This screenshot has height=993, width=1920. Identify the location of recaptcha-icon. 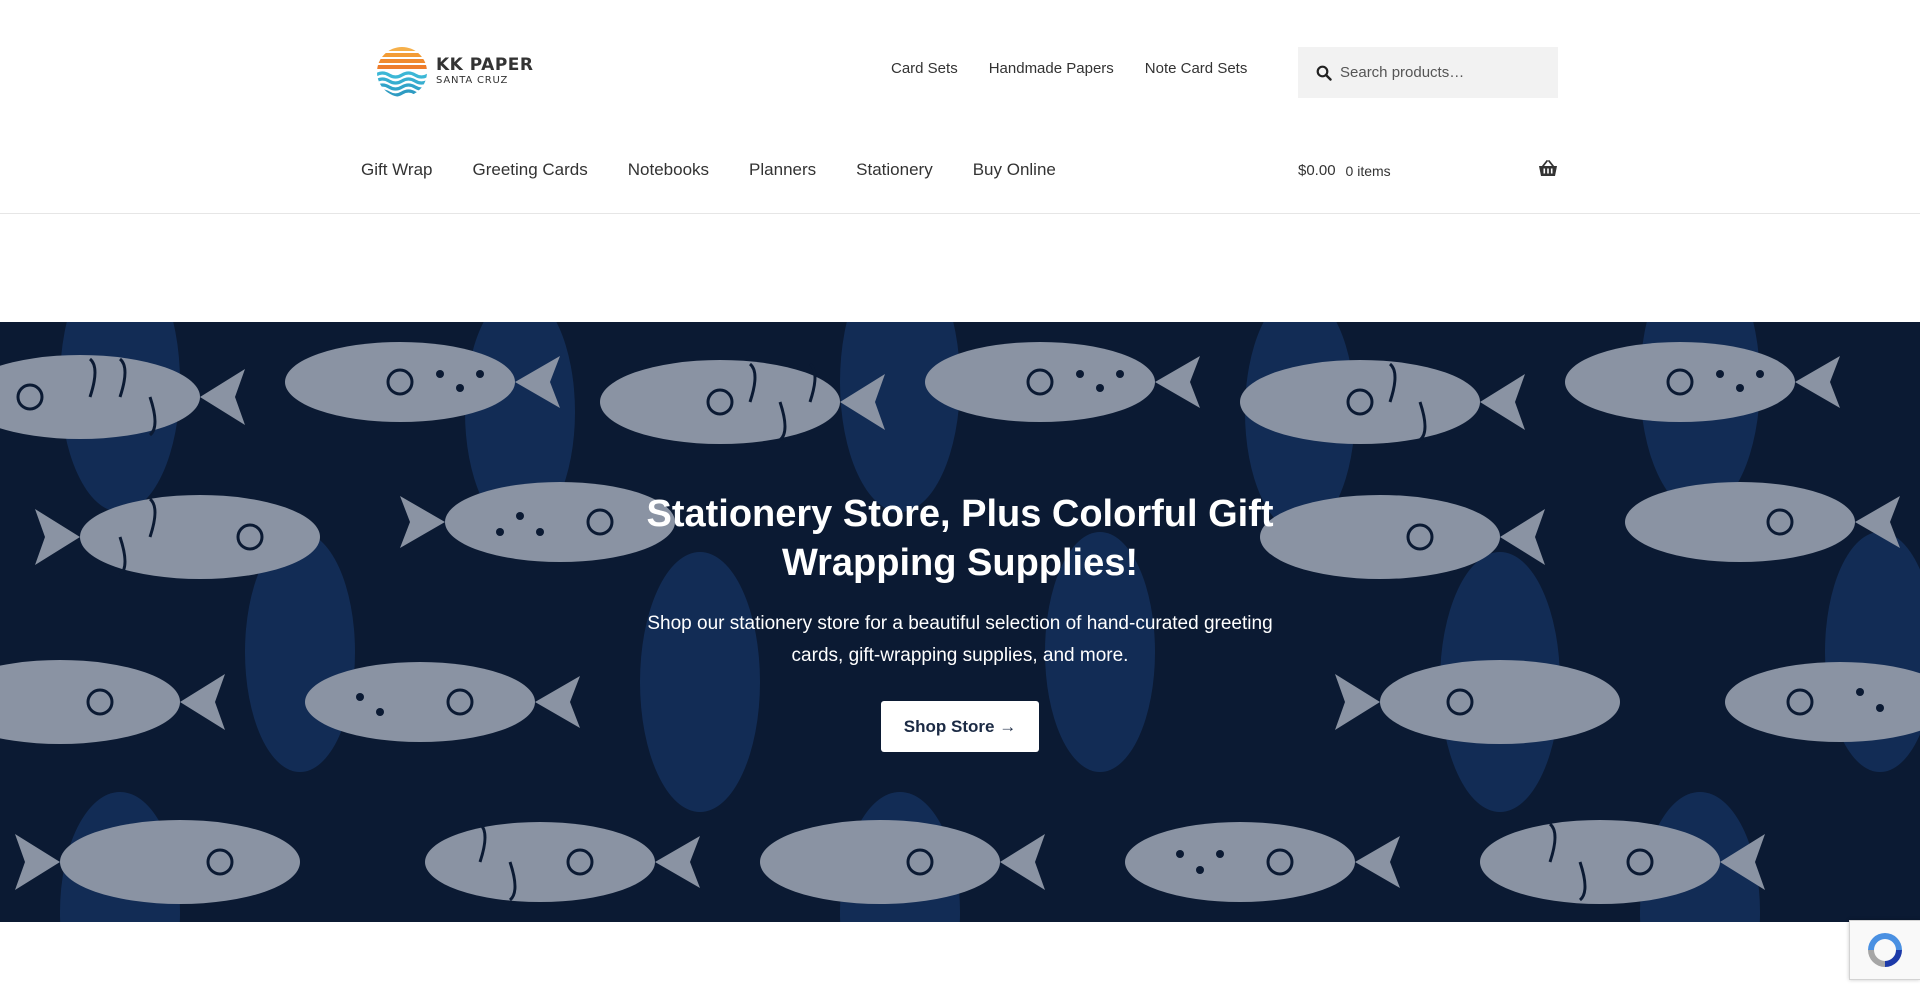
(1885, 950).